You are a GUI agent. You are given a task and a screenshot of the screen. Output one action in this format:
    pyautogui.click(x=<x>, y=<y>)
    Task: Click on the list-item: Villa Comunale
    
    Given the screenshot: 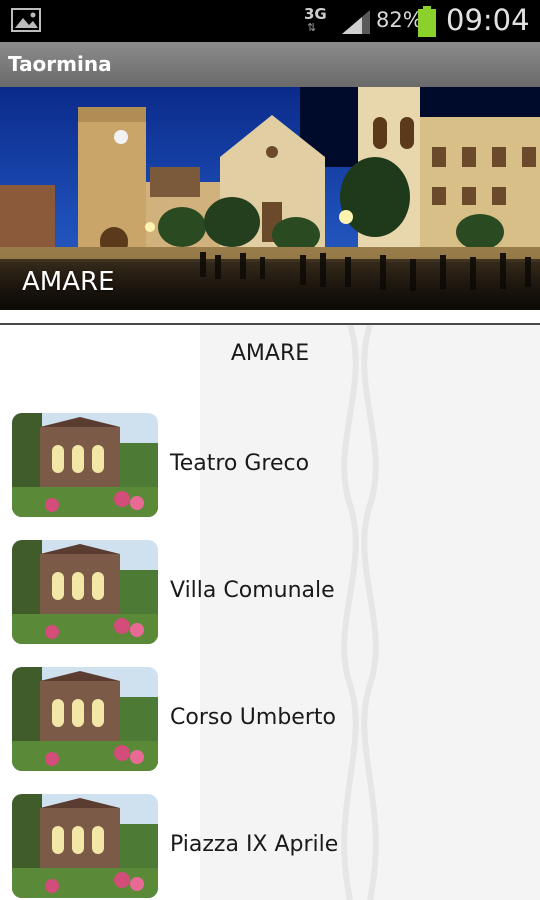 What is the action you would take?
    pyautogui.click(x=270, y=595)
    